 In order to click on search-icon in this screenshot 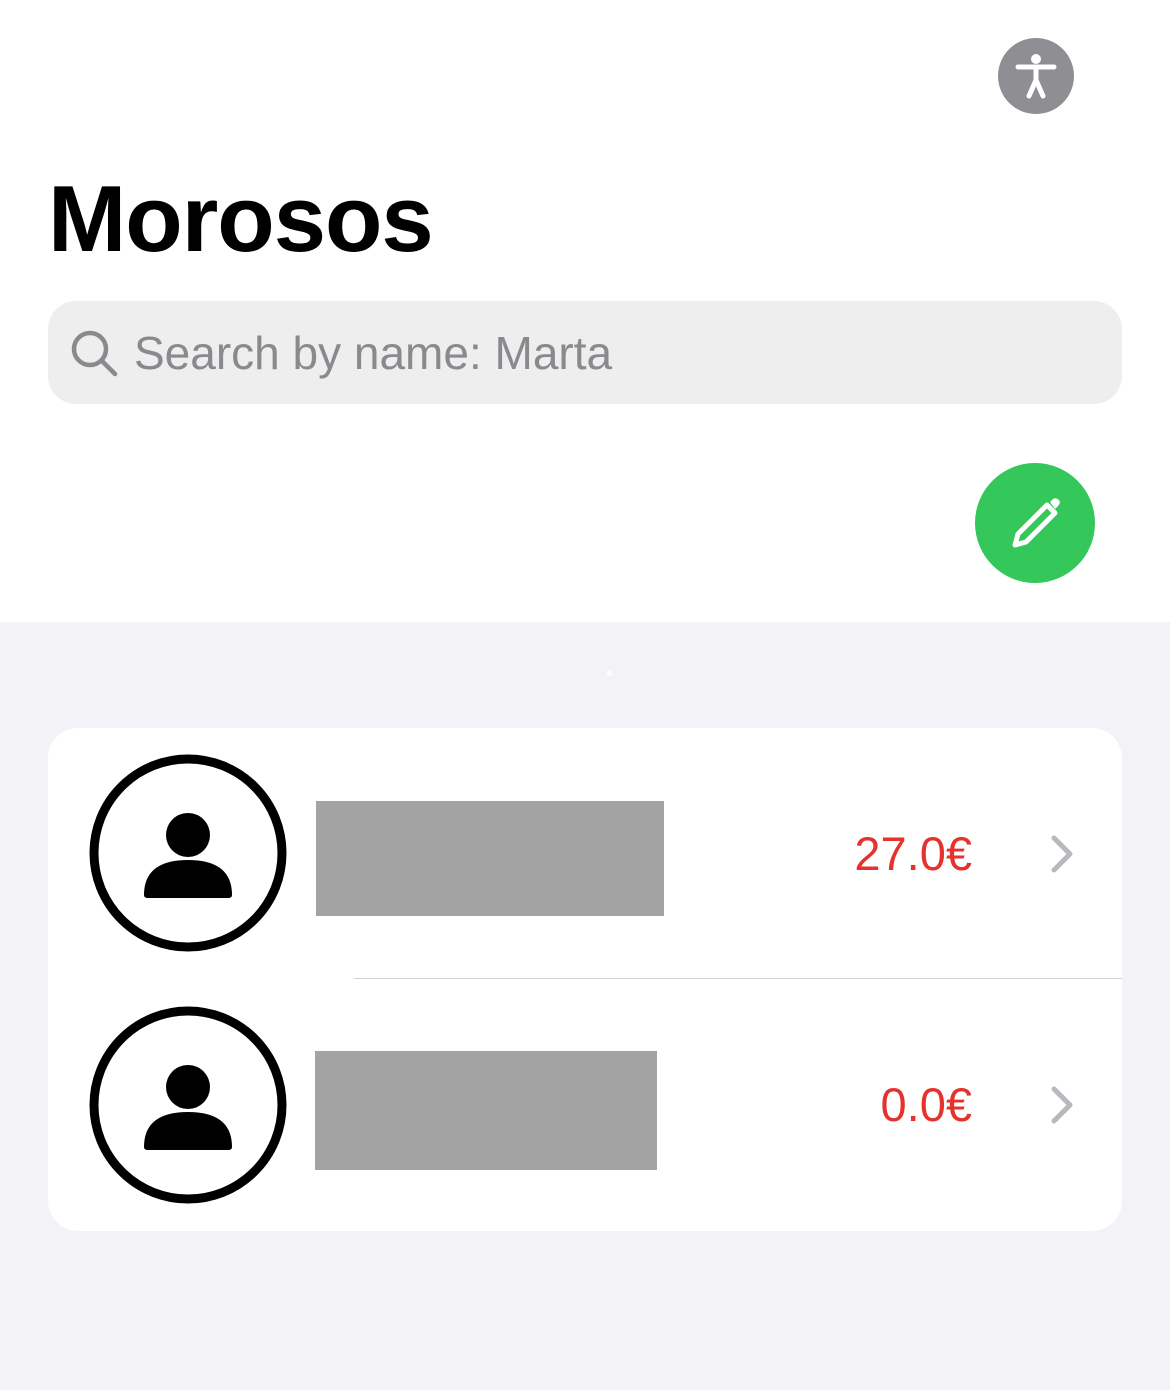, I will do `click(94, 353)`.